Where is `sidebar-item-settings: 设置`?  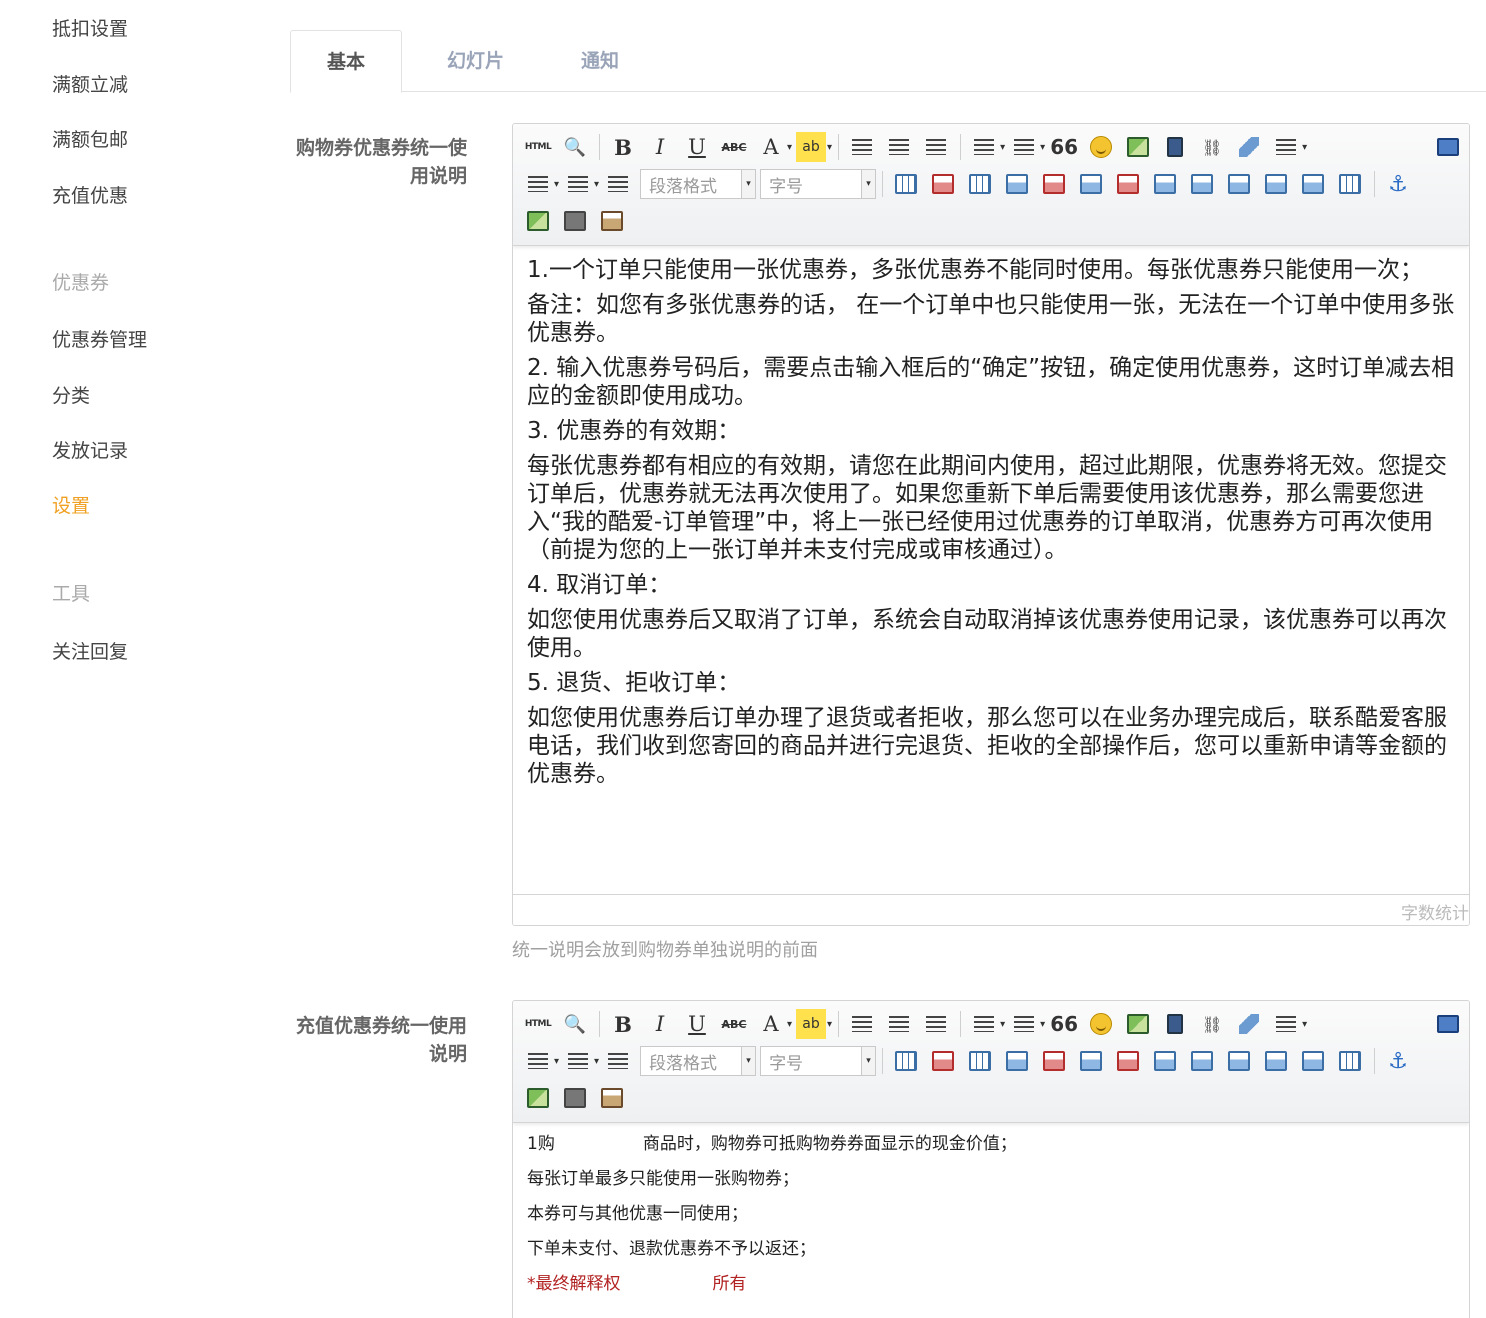 sidebar-item-settings: 设置 is located at coordinates (71, 504).